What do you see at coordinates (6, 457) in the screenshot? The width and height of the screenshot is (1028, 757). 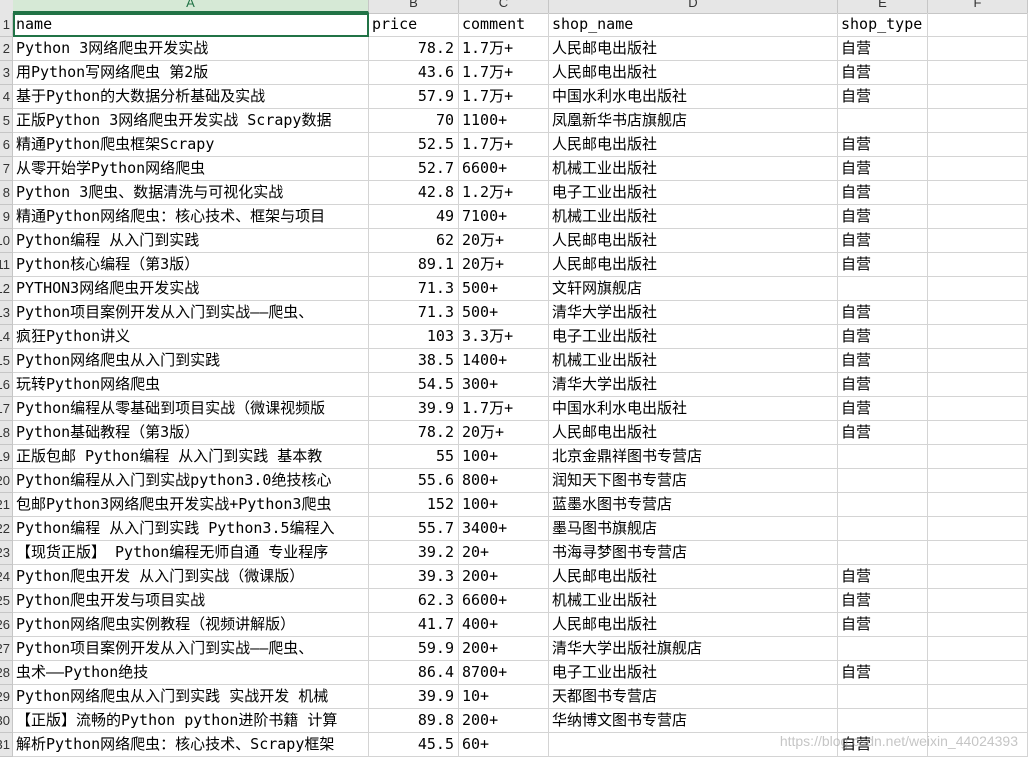 I see `row-header: 19` at bounding box center [6, 457].